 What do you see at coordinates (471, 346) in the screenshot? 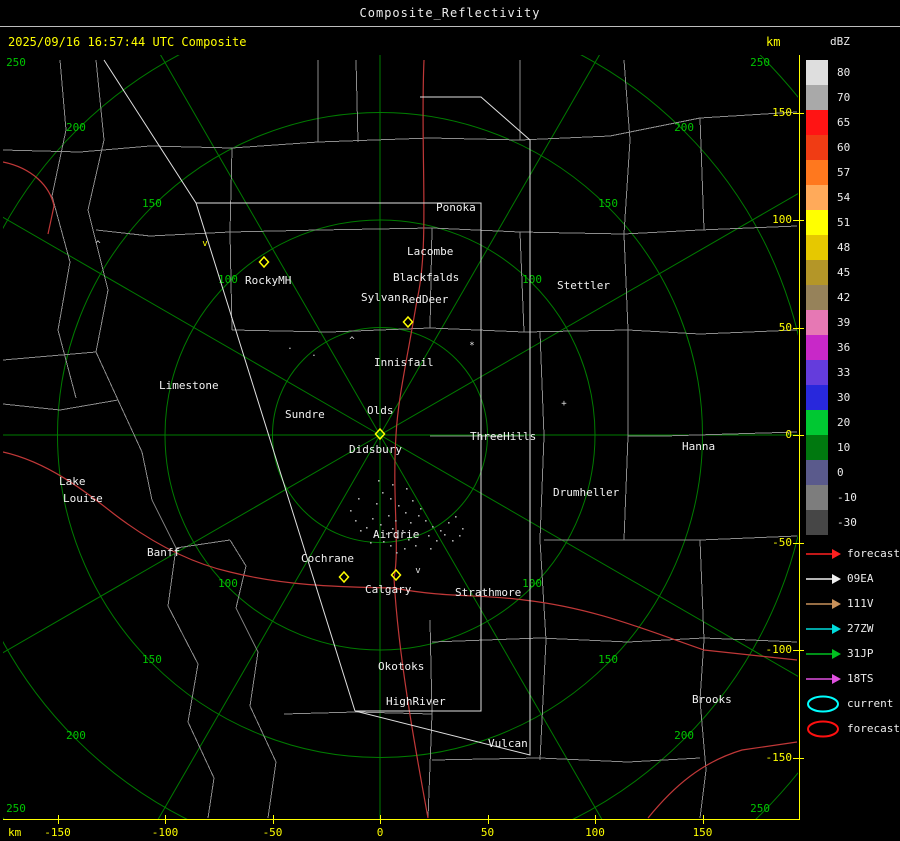
I see `point-symbol: *` at bounding box center [471, 346].